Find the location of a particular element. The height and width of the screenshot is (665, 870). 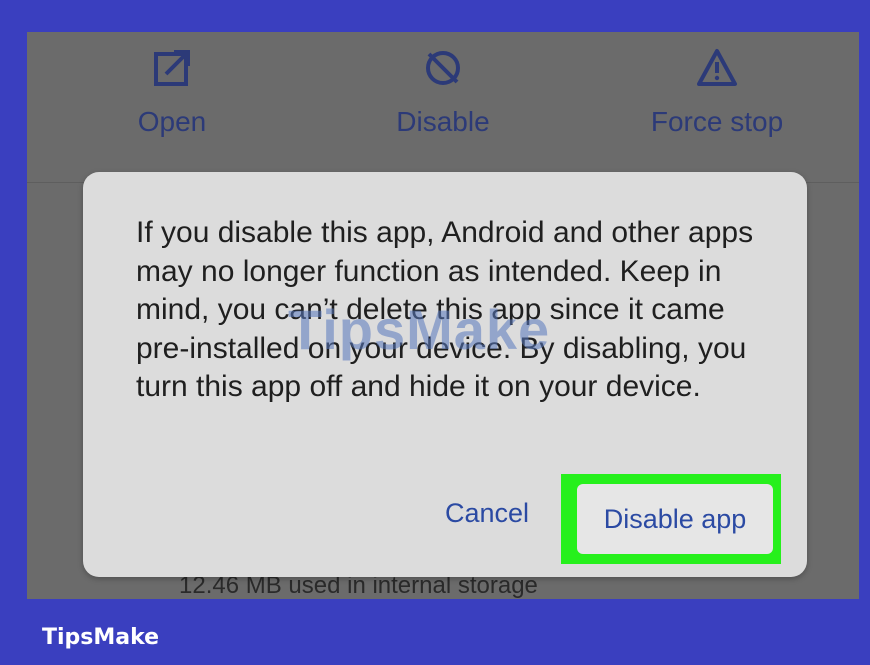

highlight-box: Disable app is located at coordinates (671, 519).